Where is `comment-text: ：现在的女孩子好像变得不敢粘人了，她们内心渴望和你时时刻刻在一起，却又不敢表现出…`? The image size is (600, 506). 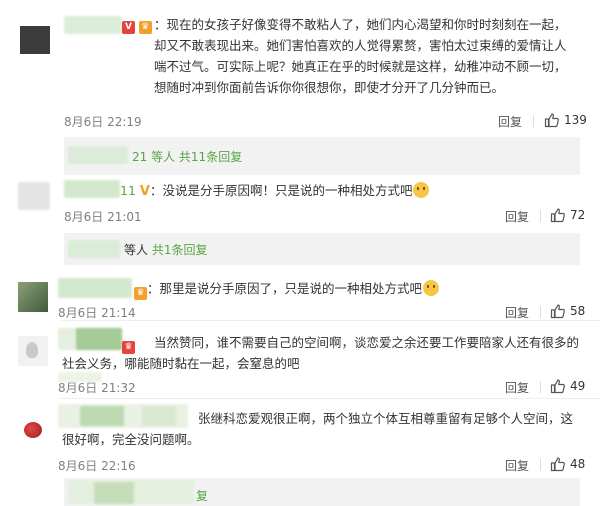
comment-text: ：现在的女孩子好像变得不敢粘人了，她们内心渴望和你时时刻刻在一起，却又不敢表现出… is located at coordinates (360, 56).